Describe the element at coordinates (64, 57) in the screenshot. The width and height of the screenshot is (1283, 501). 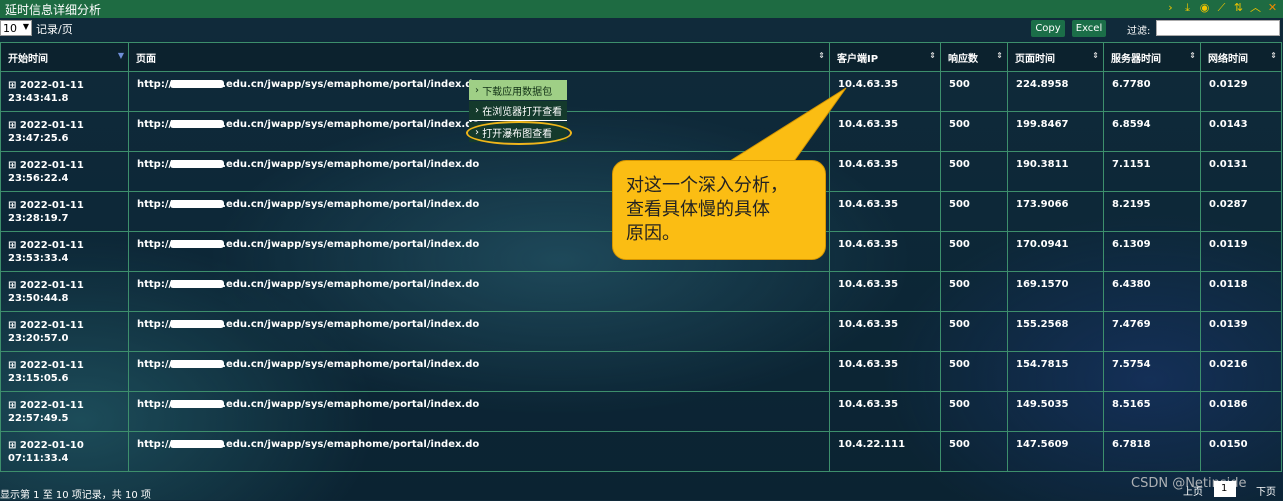
I see `col-start-time: 开始时间 ▼` at that location.